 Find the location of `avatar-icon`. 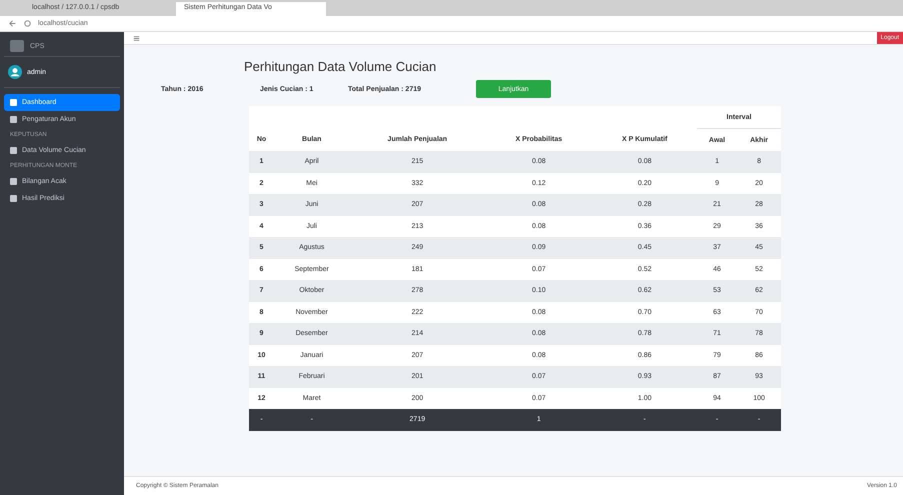

avatar-icon is located at coordinates (15, 72).